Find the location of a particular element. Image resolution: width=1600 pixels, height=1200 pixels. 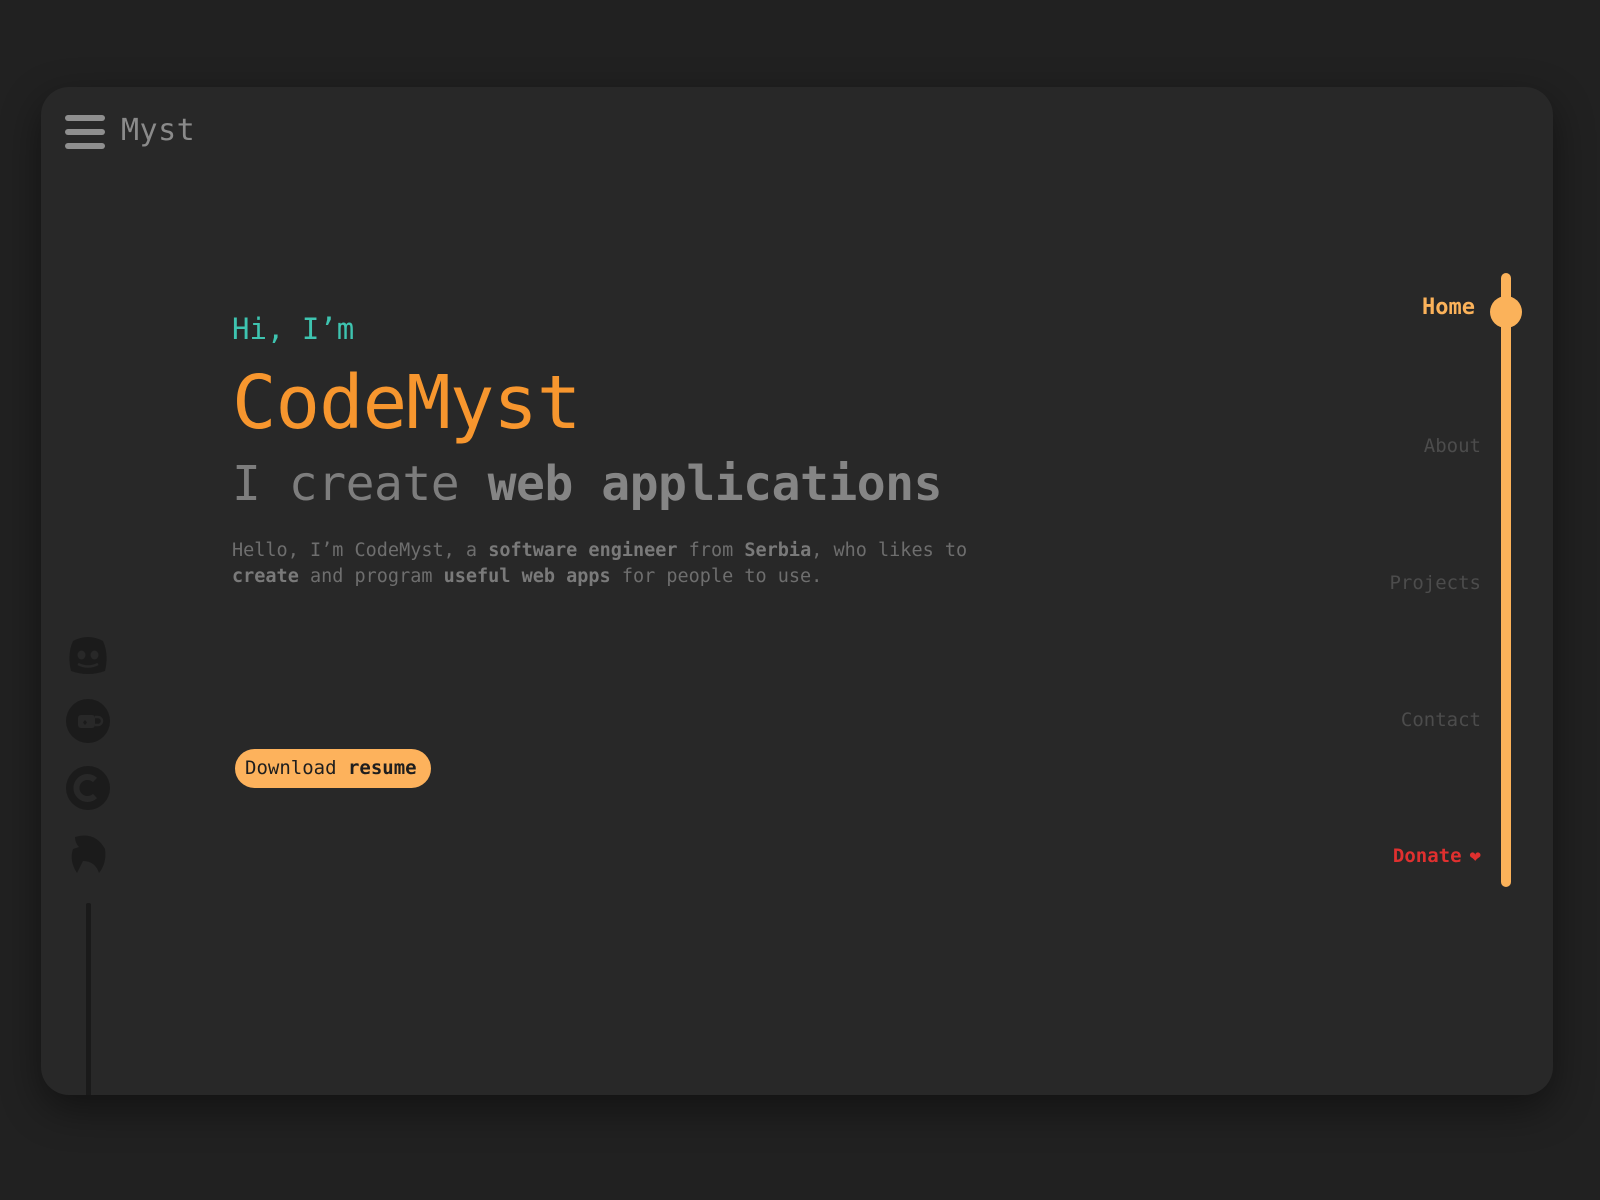

bio-text: for people to use. is located at coordinates (716, 576).